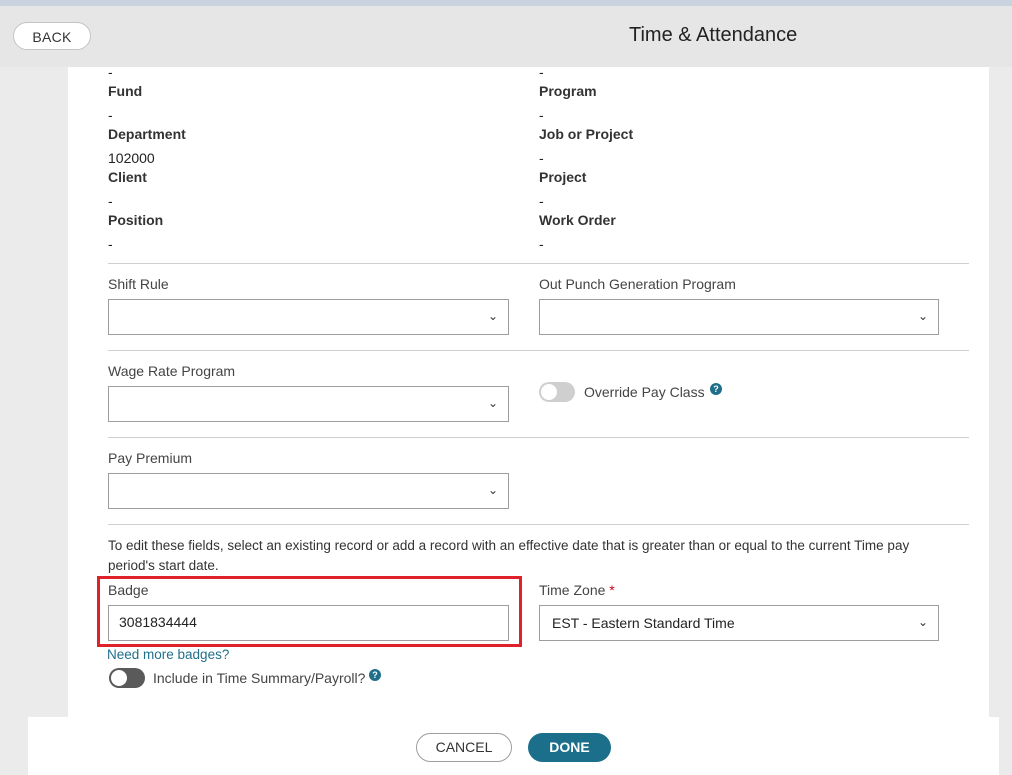 The height and width of the screenshot is (775, 1012). I want to click on out-punch-label: Out Punch Generation Program, so click(637, 284).